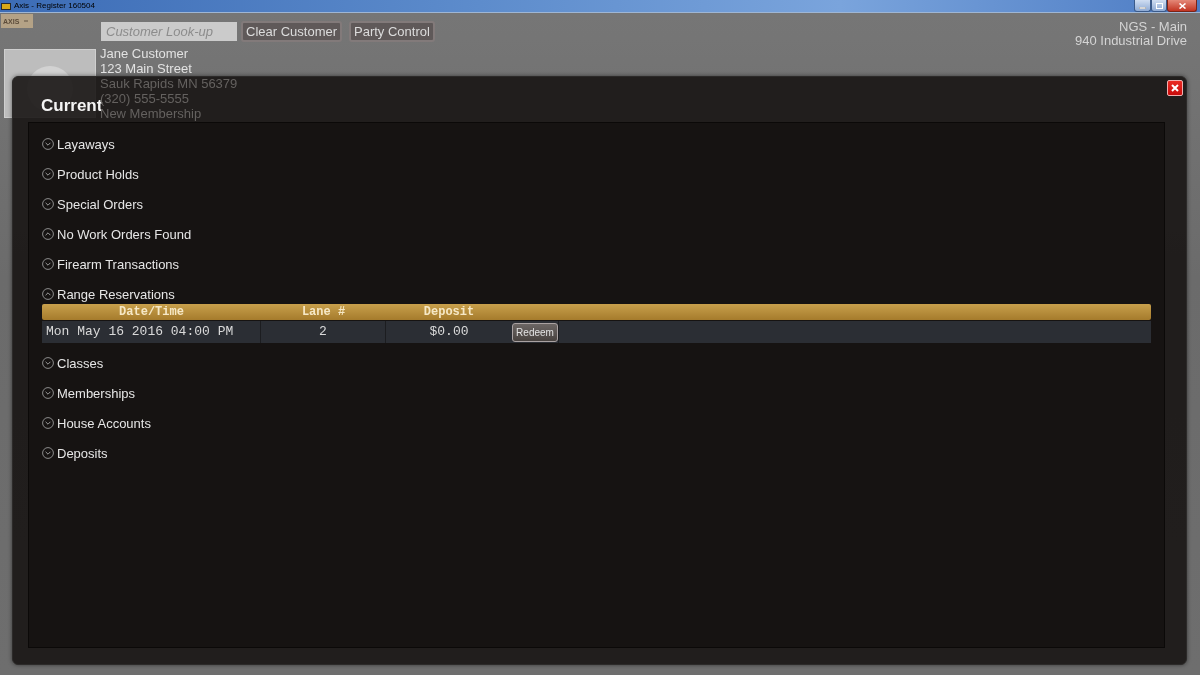  I want to click on dialog-title: Current, so click(72, 105).